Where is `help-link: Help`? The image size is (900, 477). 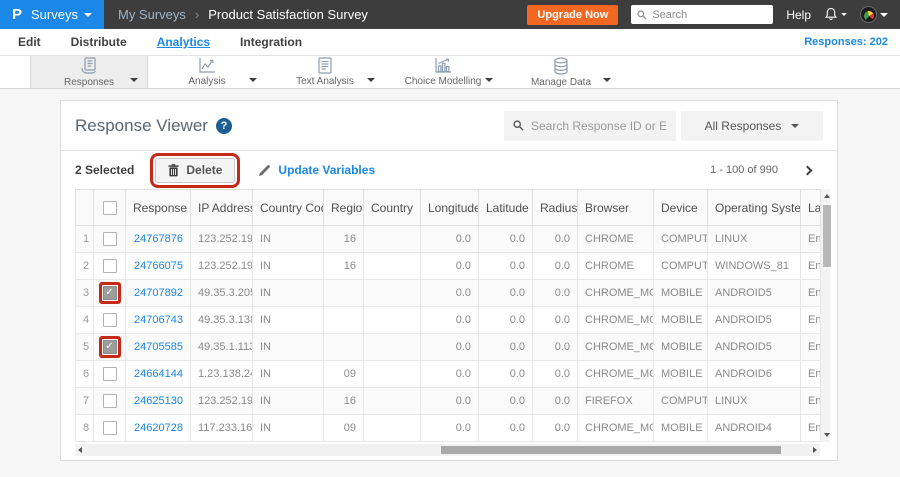
help-link: Help is located at coordinates (798, 15).